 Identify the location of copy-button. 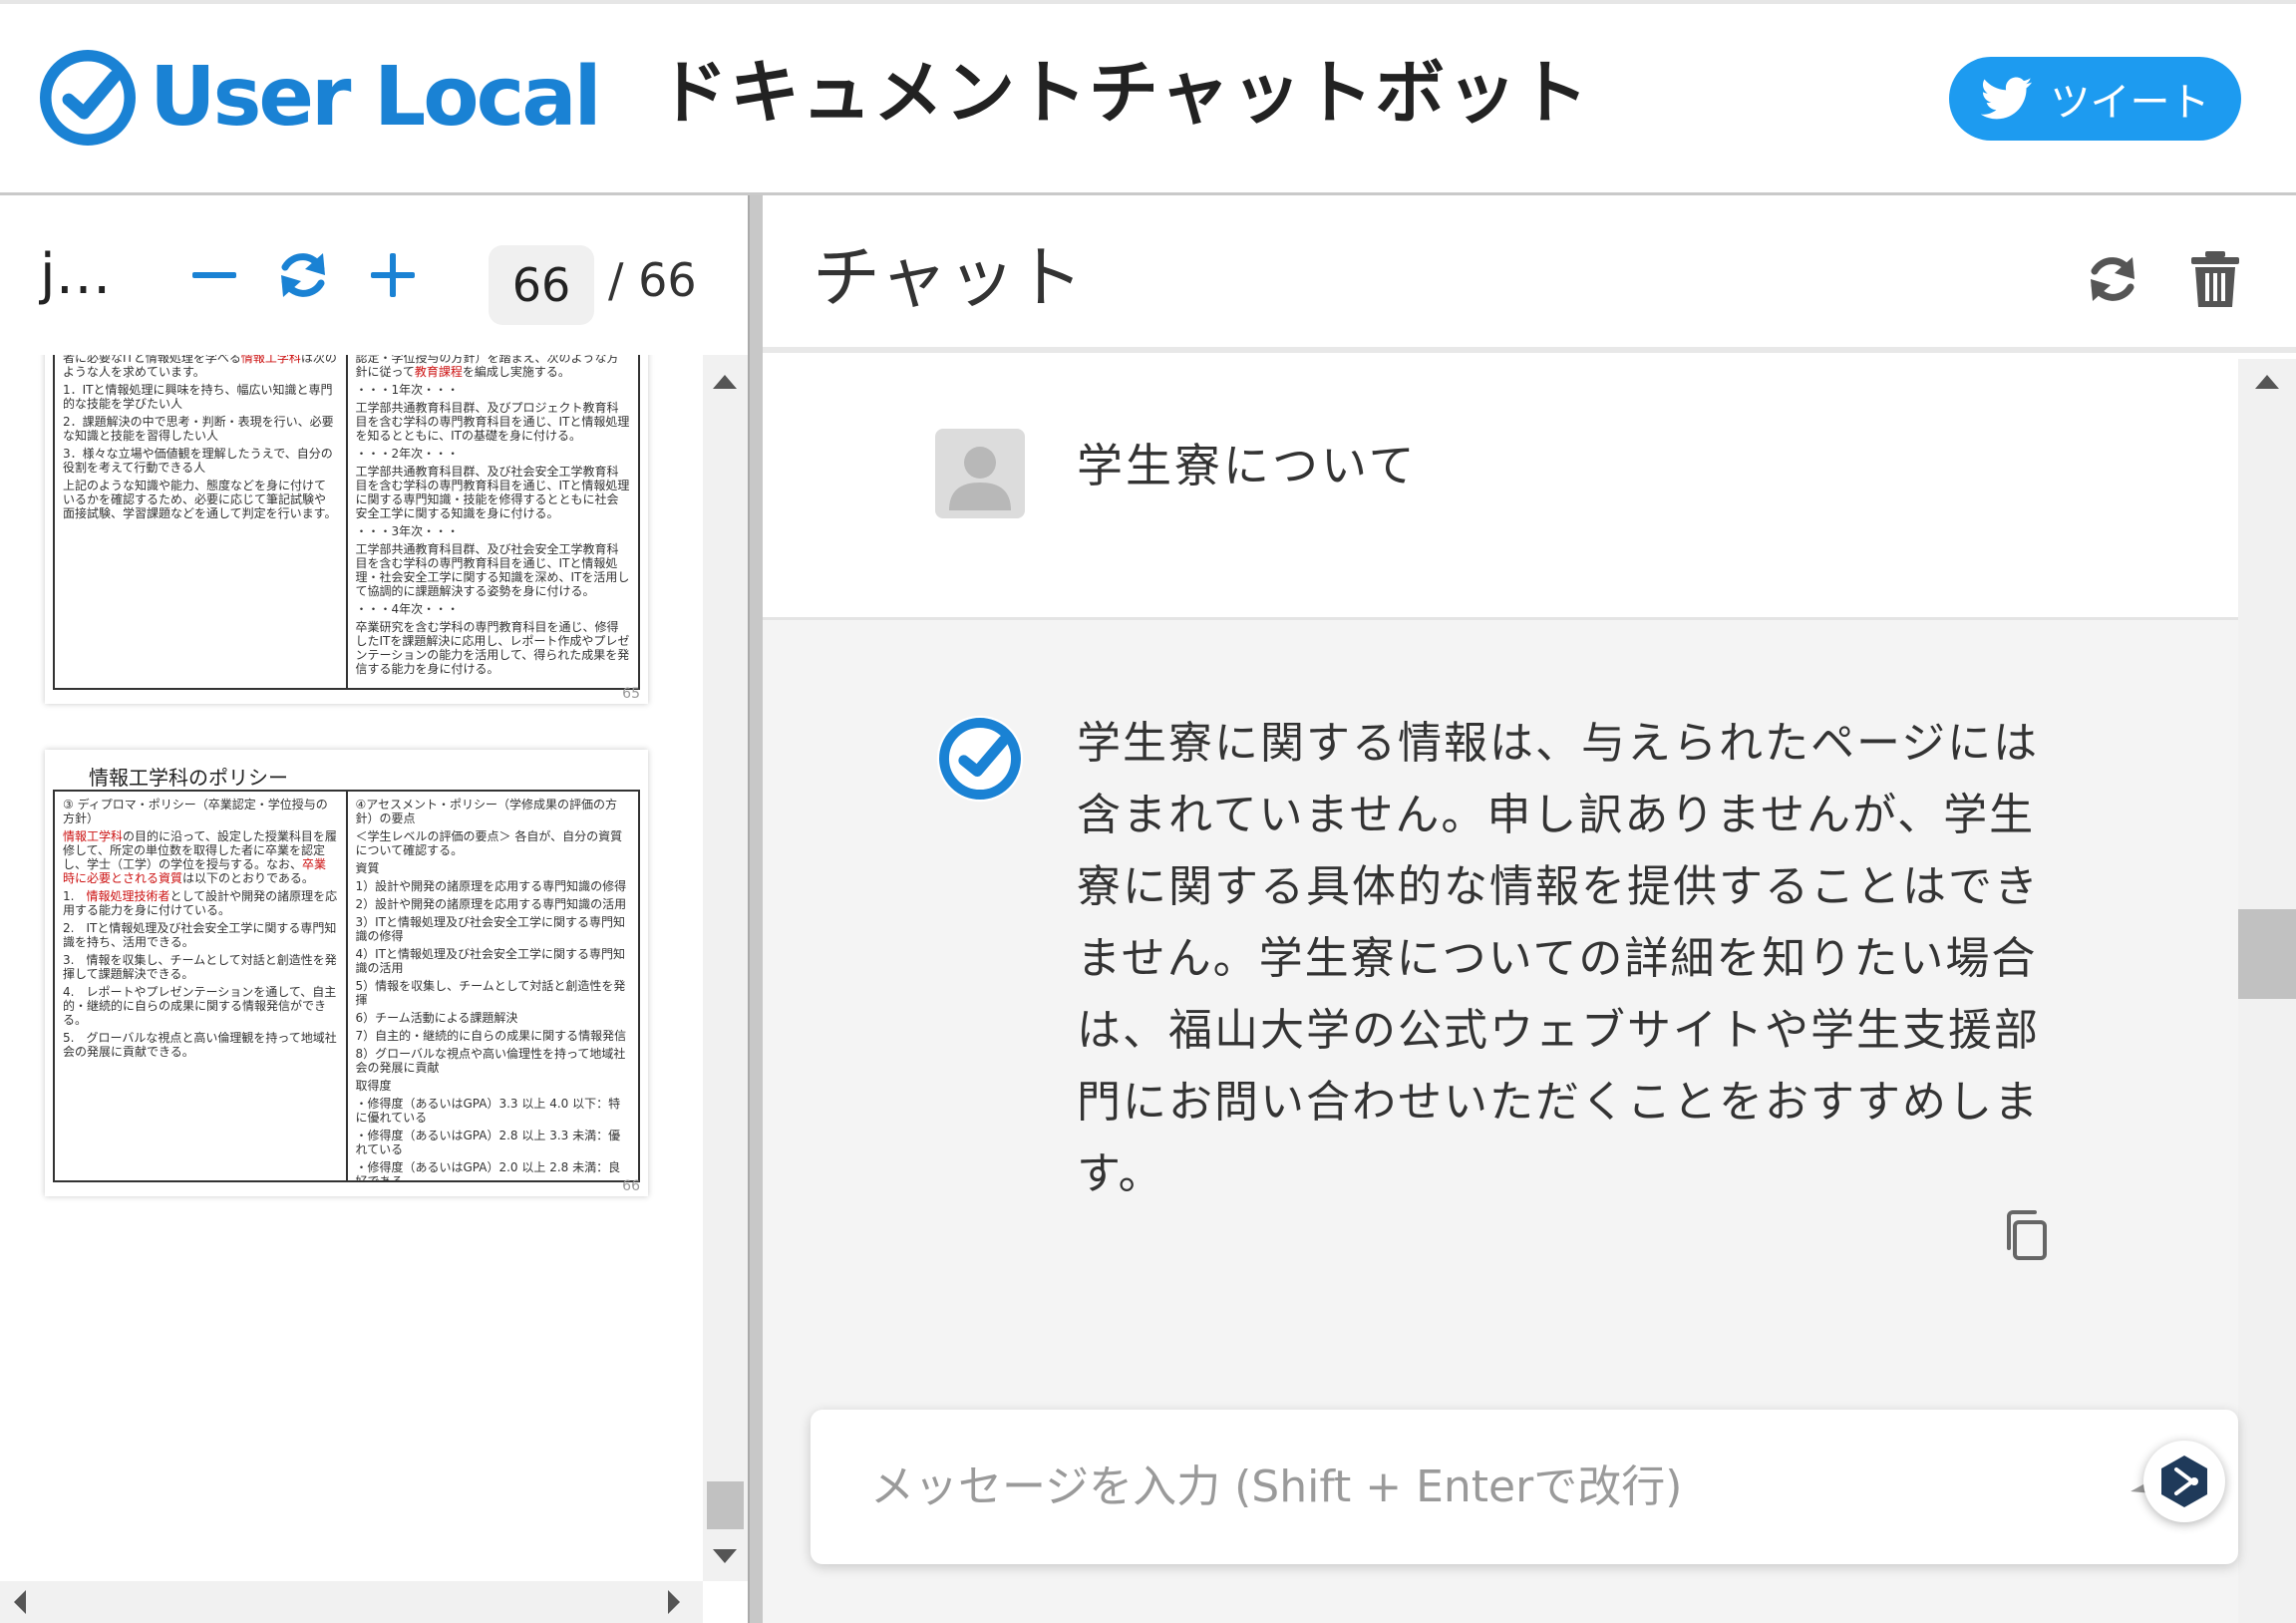
(2027, 1236).